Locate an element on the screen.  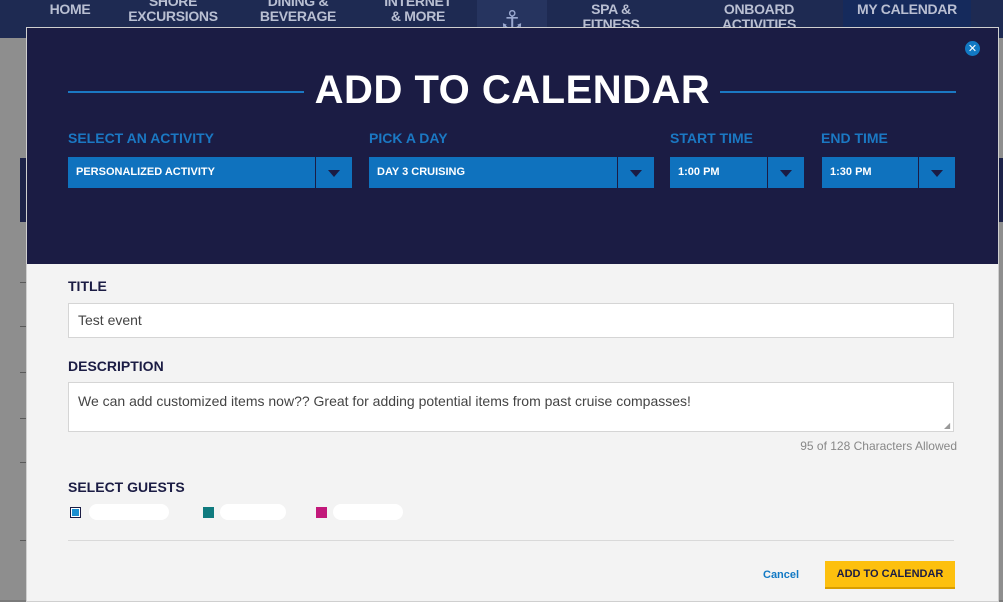
day-select-value: DAY 3 CRUISING is located at coordinates (421, 172).